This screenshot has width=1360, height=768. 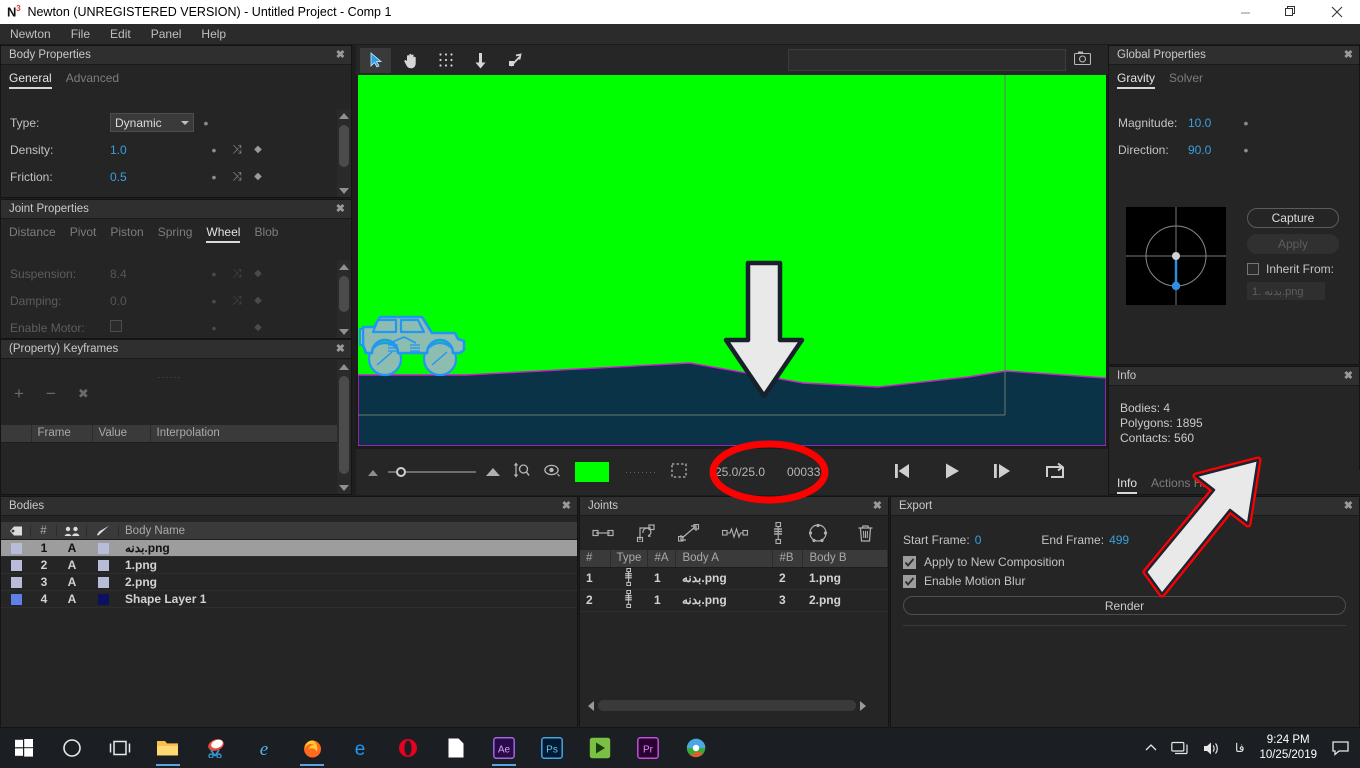 What do you see at coordinates (180, 234) in the screenshot?
I see `tab-spring: Spring` at bounding box center [180, 234].